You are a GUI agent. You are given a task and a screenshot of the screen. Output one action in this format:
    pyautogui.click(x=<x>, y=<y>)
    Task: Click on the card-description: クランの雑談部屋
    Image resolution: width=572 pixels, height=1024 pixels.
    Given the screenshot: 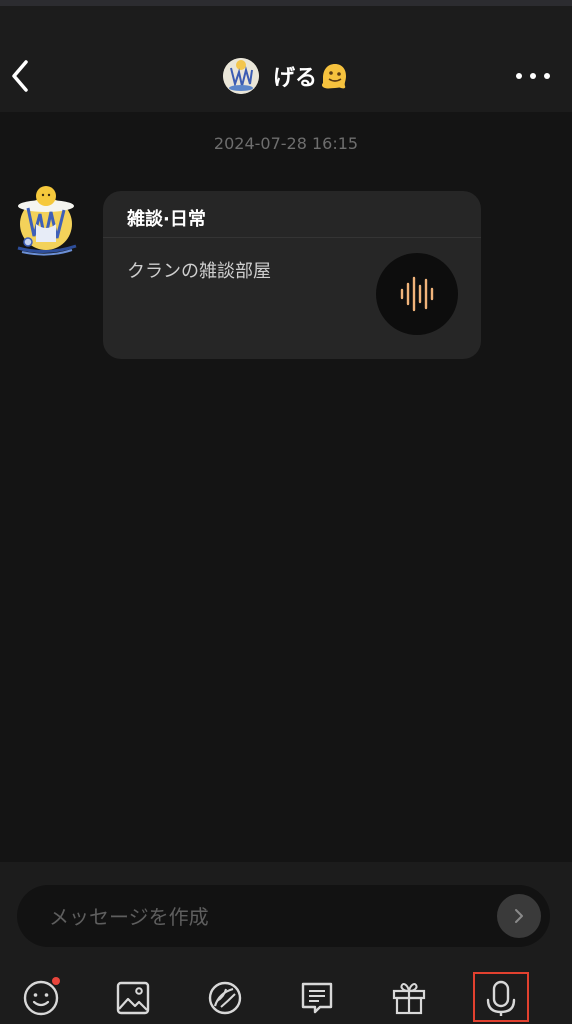 What is the action you would take?
    pyautogui.click(x=199, y=271)
    